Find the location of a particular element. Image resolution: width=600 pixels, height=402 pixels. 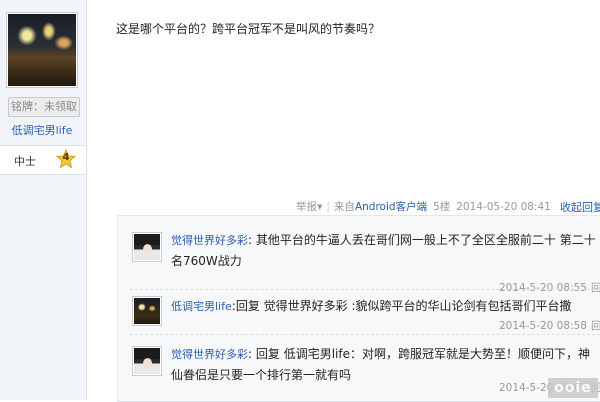

reply-time: 2014-5-20 08:58 is located at coordinates (543, 326).